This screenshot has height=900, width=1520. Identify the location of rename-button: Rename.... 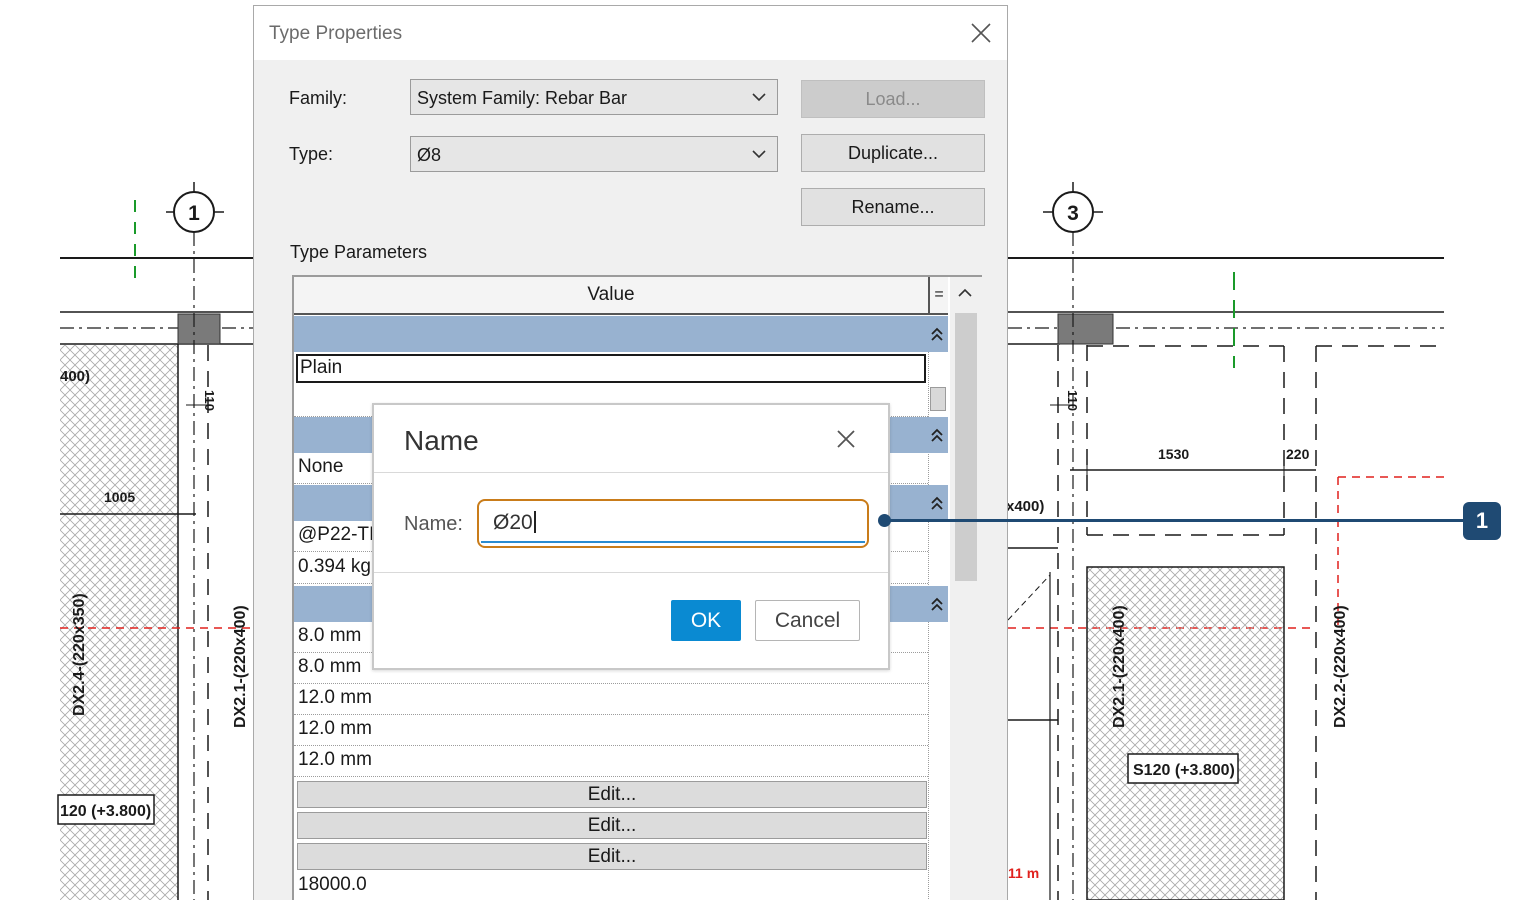
(893, 207).